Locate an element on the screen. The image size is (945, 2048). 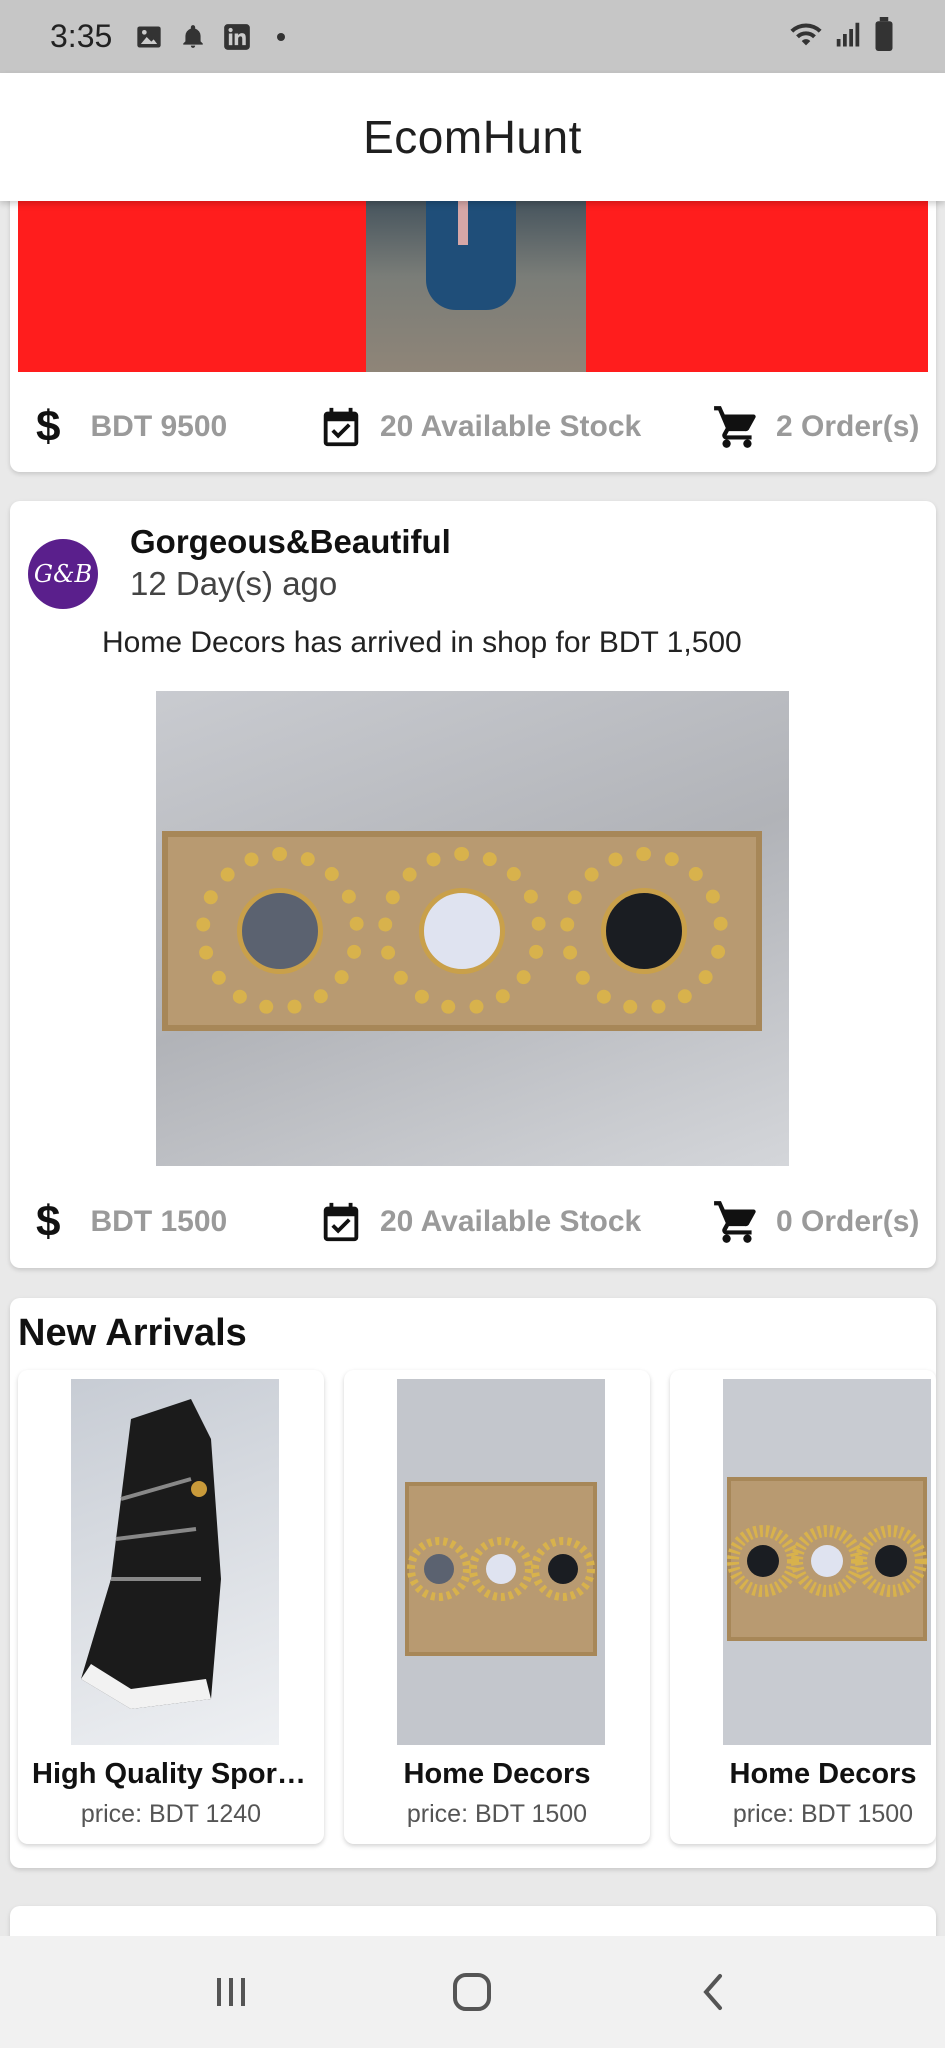
bell-icon is located at coordinates (193, 37).